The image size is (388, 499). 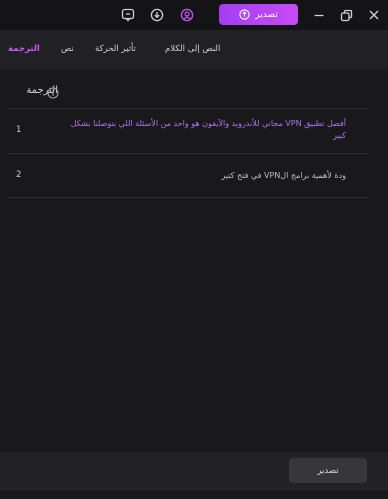 I want to click on tab-bar: الترجمة نص تأثير الحركة النص إلى الكلام, so click(x=194, y=50).